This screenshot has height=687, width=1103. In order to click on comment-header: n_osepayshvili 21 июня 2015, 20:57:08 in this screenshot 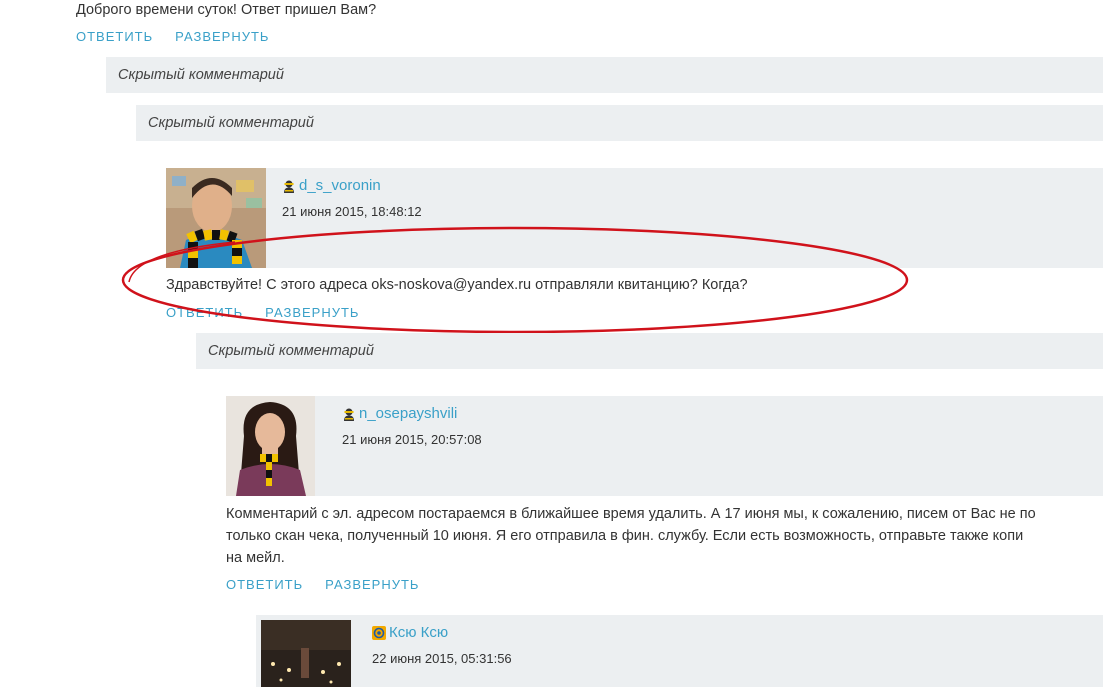, I will do `click(664, 446)`.